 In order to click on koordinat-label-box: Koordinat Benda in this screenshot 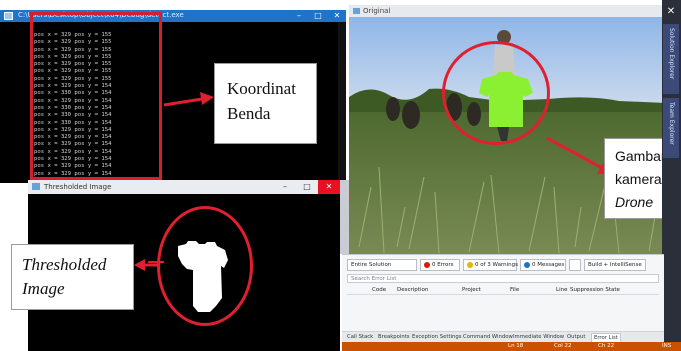, I will do `click(265, 103)`.